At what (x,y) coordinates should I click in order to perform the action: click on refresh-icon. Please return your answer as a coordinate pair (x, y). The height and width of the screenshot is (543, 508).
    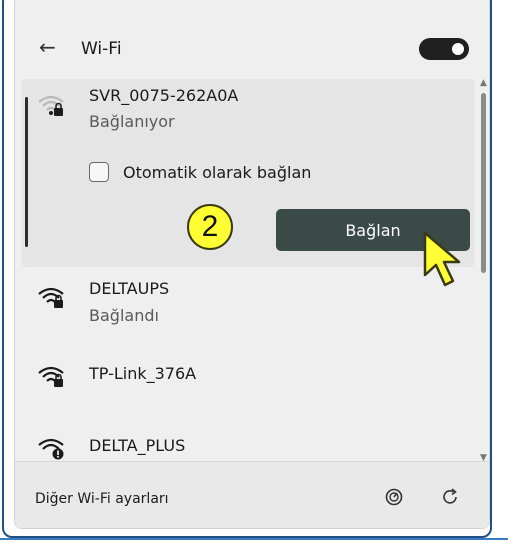
    Looking at the image, I should click on (450, 497).